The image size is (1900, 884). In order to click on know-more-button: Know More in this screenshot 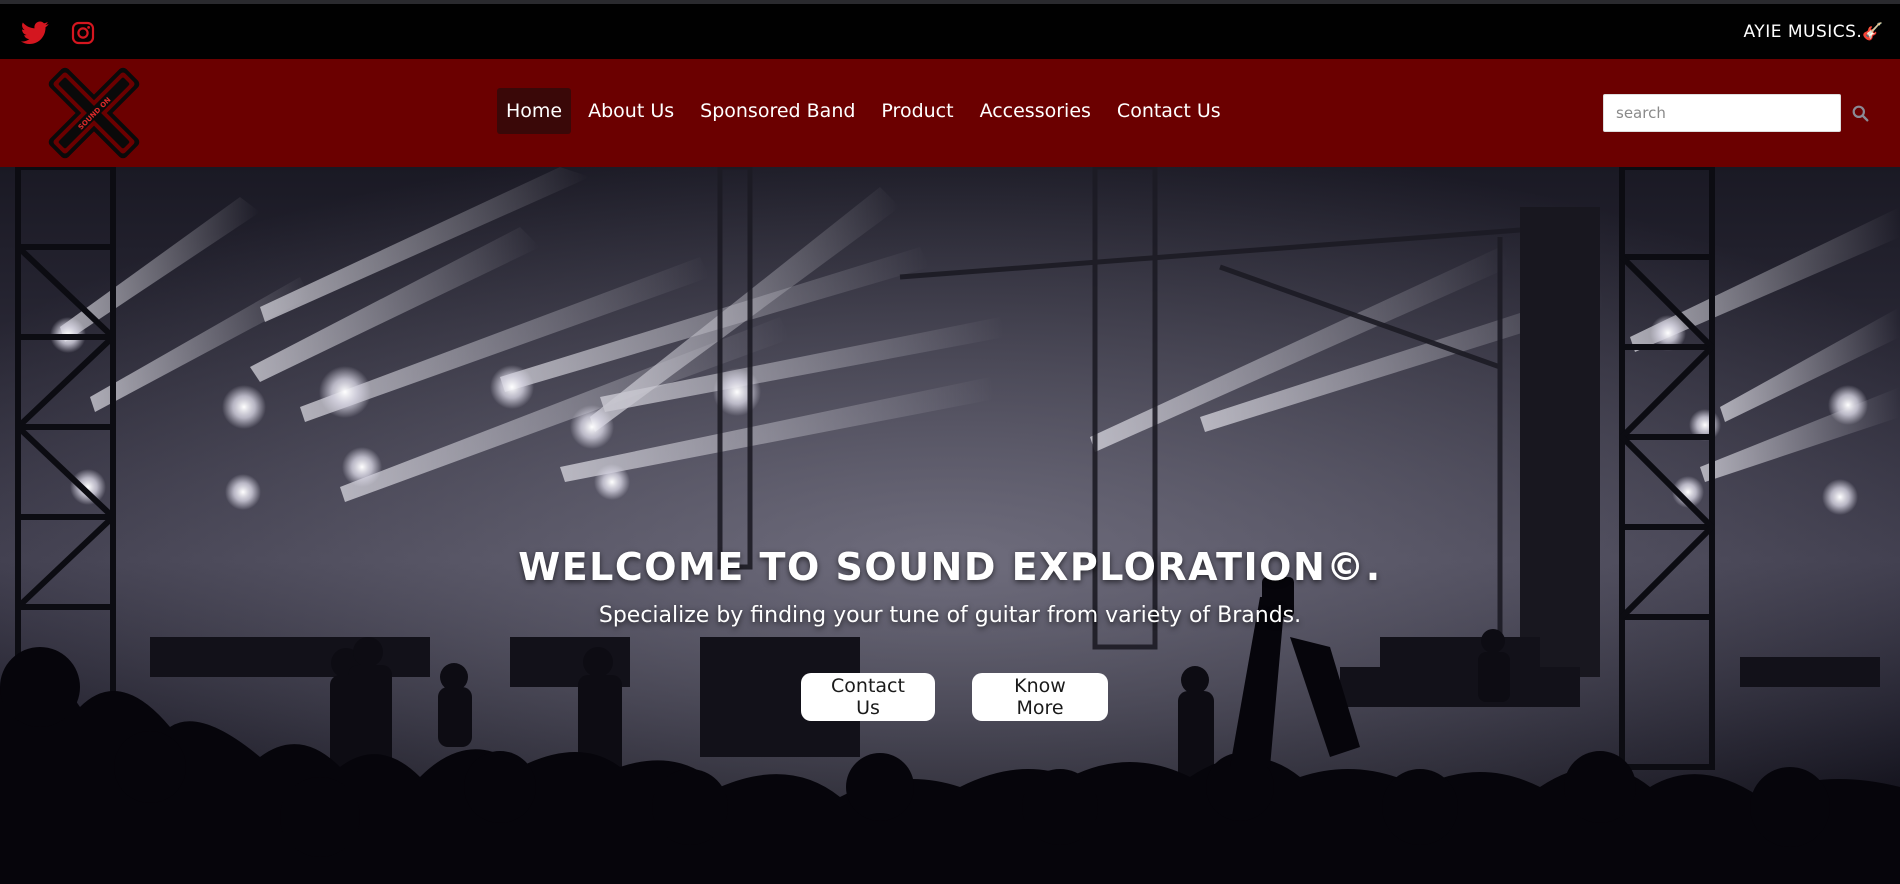, I will do `click(1040, 697)`.